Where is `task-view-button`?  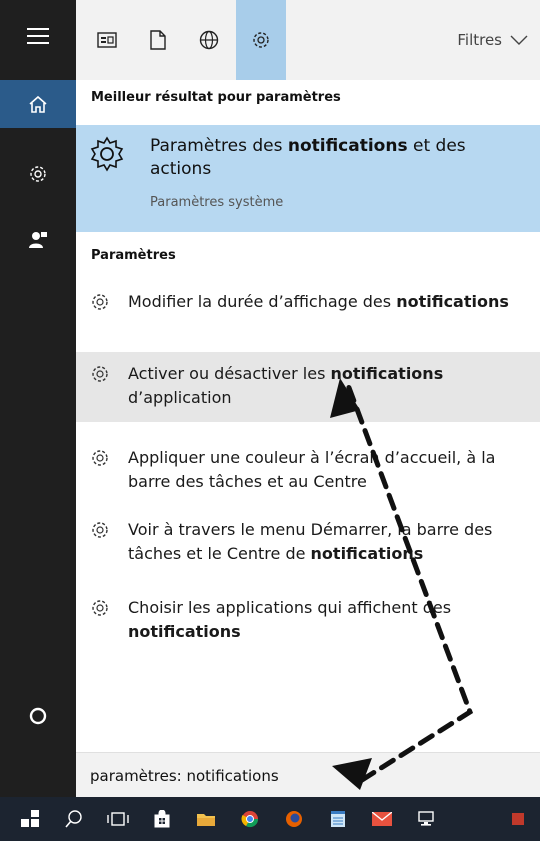
task-view-button is located at coordinates (118, 819).